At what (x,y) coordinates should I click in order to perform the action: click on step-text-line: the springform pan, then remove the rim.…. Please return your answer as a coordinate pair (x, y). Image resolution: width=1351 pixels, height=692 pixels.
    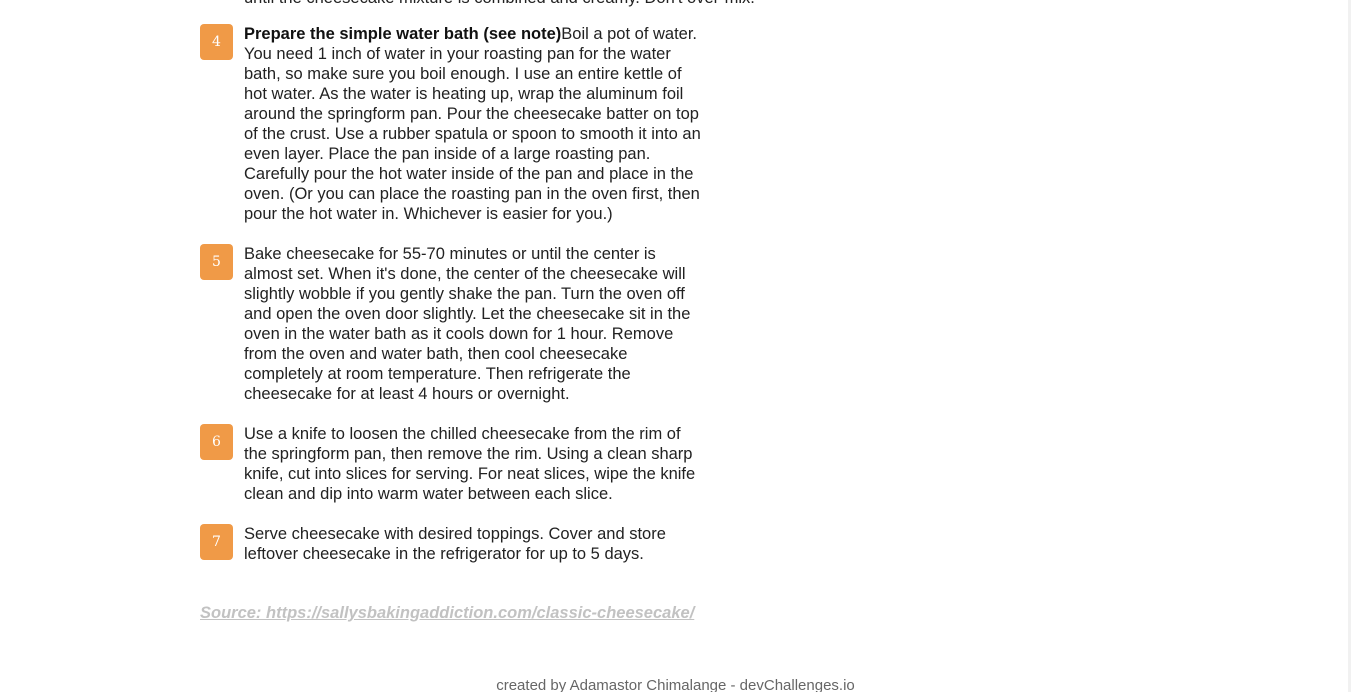
    Looking at the image, I should click on (468, 454).